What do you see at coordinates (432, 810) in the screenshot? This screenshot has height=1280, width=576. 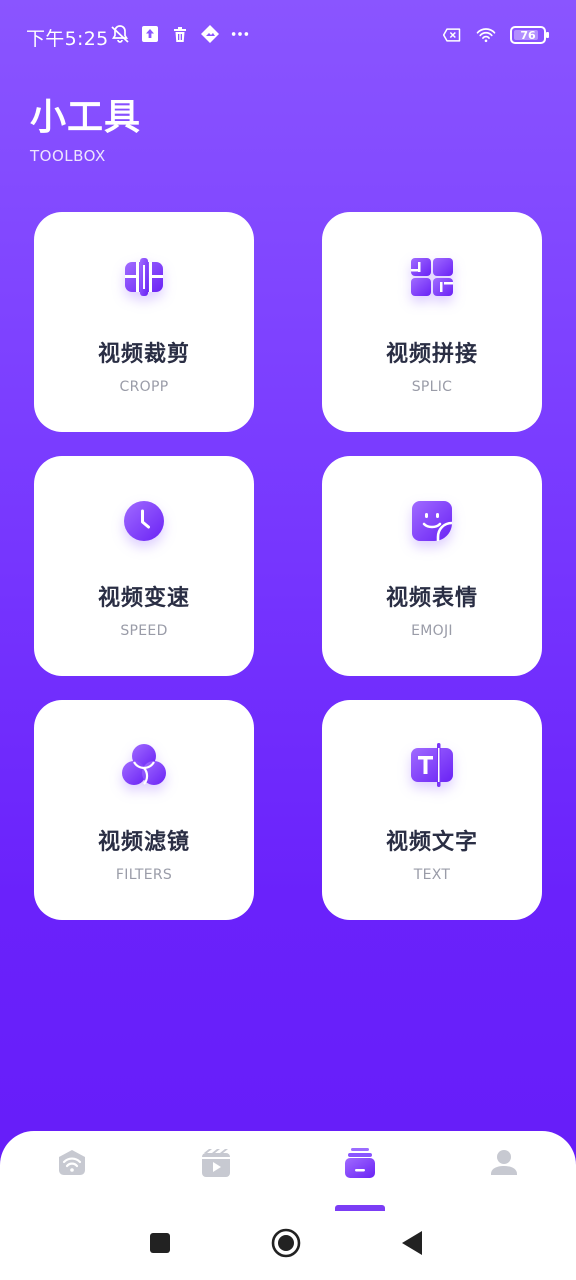 I see `tool-card-text: 视频文字 TEXT` at bounding box center [432, 810].